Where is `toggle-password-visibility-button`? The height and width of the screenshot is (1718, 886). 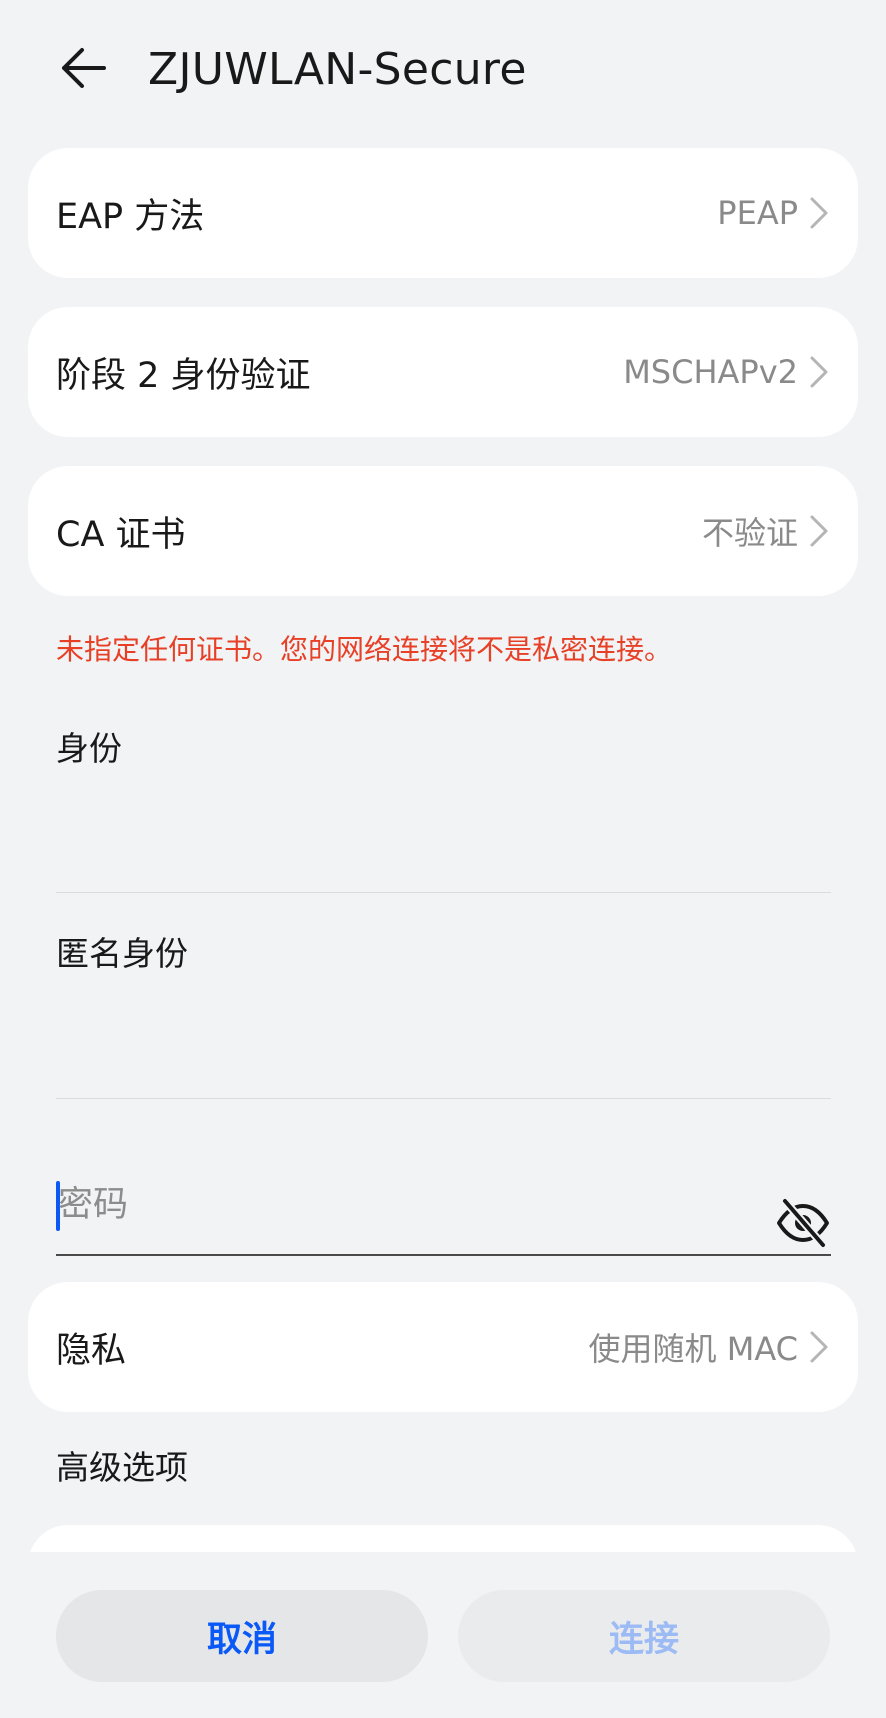
toggle-password-visibility-button is located at coordinates (803, 1223).